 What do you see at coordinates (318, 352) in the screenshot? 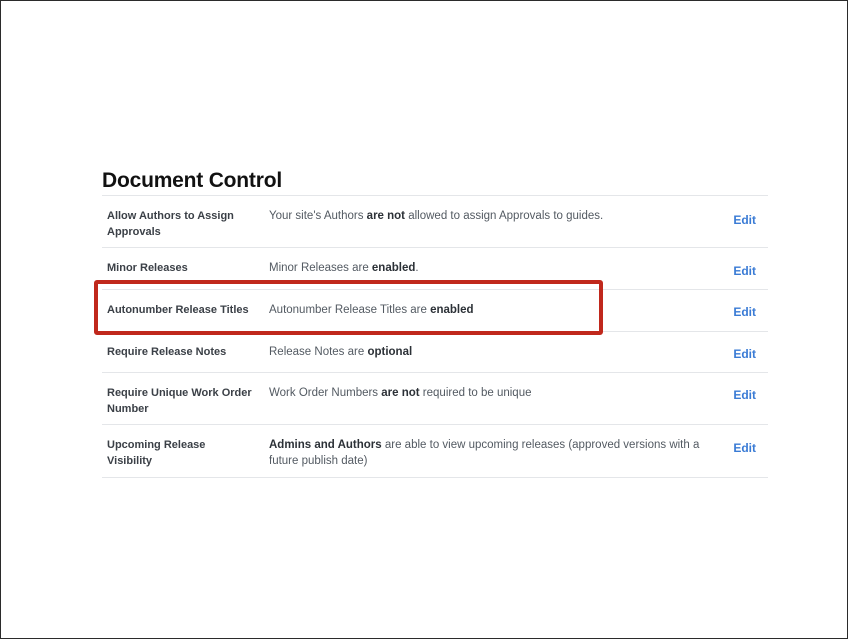
I see `setting-description-text: Release Notes are` at bounding box center [318, 352].